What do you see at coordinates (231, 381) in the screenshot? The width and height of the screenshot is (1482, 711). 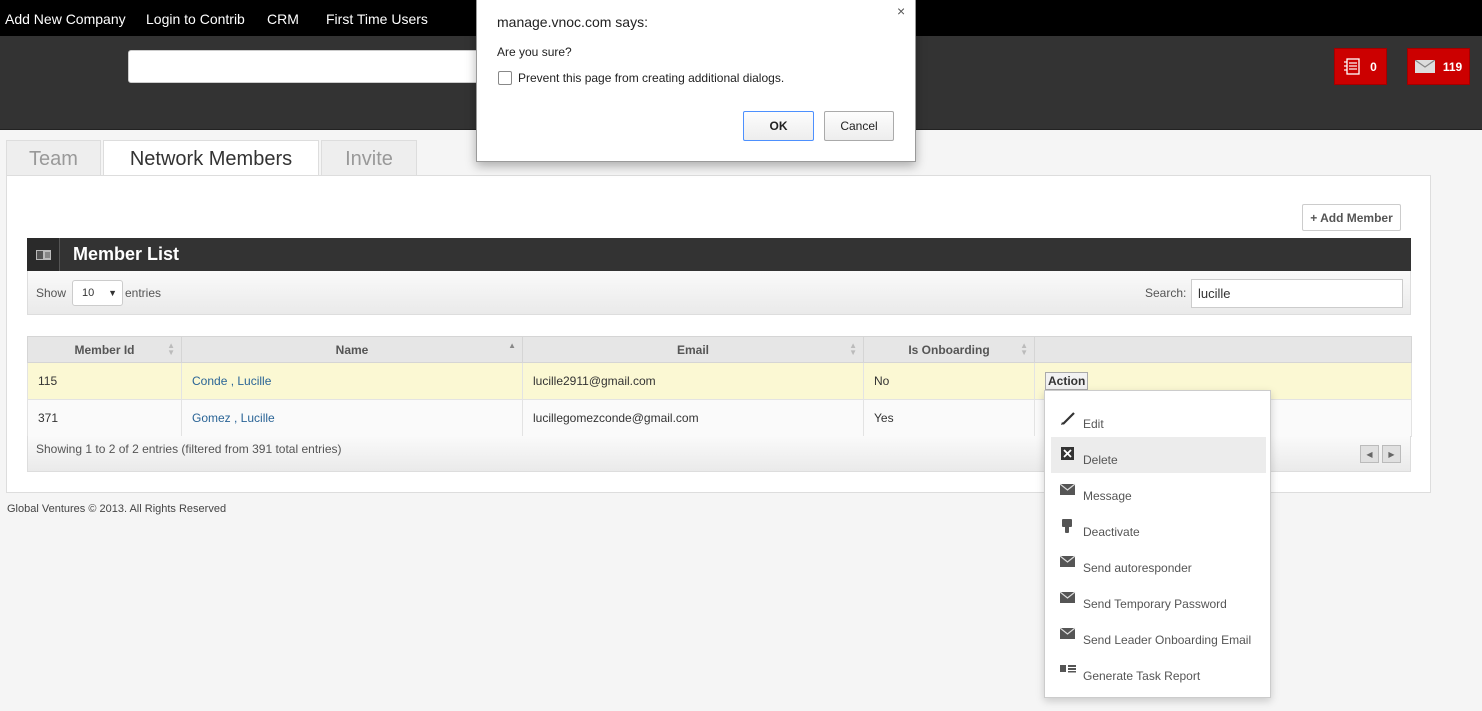 I see `member-name-link: Conde , Lucille` at bounding box center [231, 381].